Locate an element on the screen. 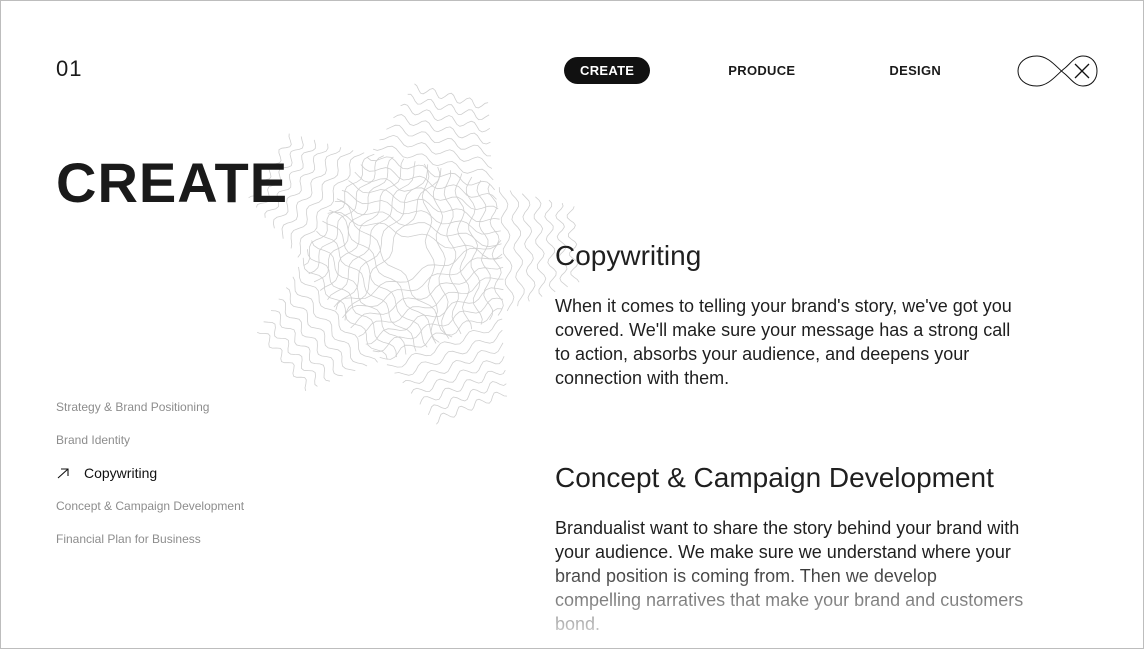 This screenshot has width=1144, height=649. section-heading: Copywriting is located at coordinates (628, 255).